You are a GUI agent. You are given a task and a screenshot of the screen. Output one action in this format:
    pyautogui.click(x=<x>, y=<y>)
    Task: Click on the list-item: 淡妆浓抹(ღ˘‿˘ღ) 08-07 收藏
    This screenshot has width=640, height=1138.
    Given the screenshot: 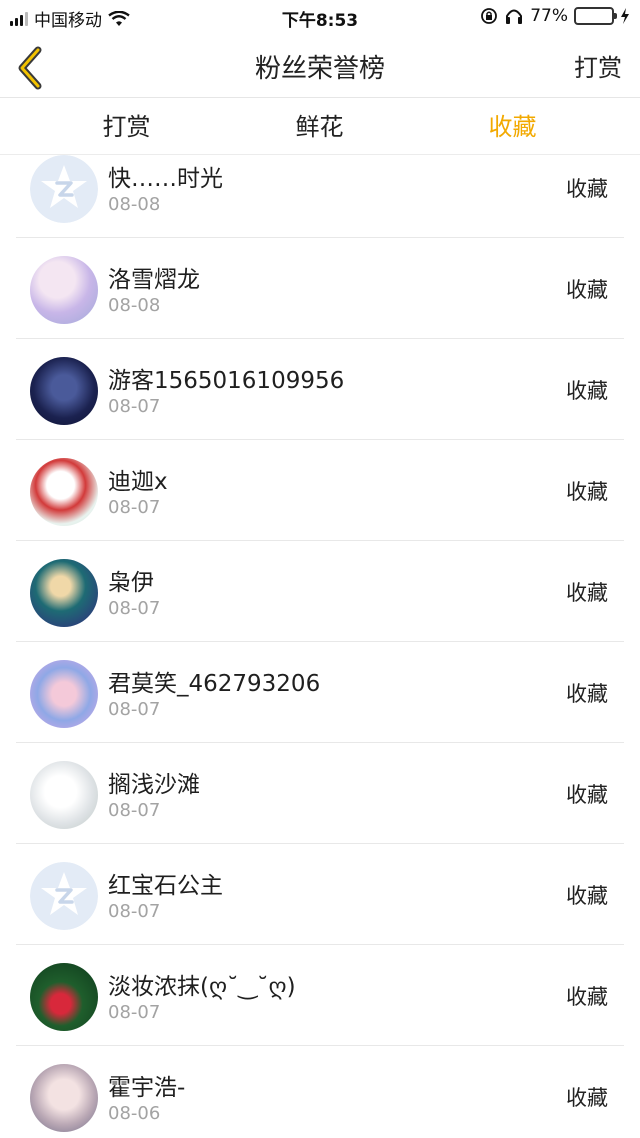 What is the action you would take?
    pyautogui.click(x=320, y=995)
    